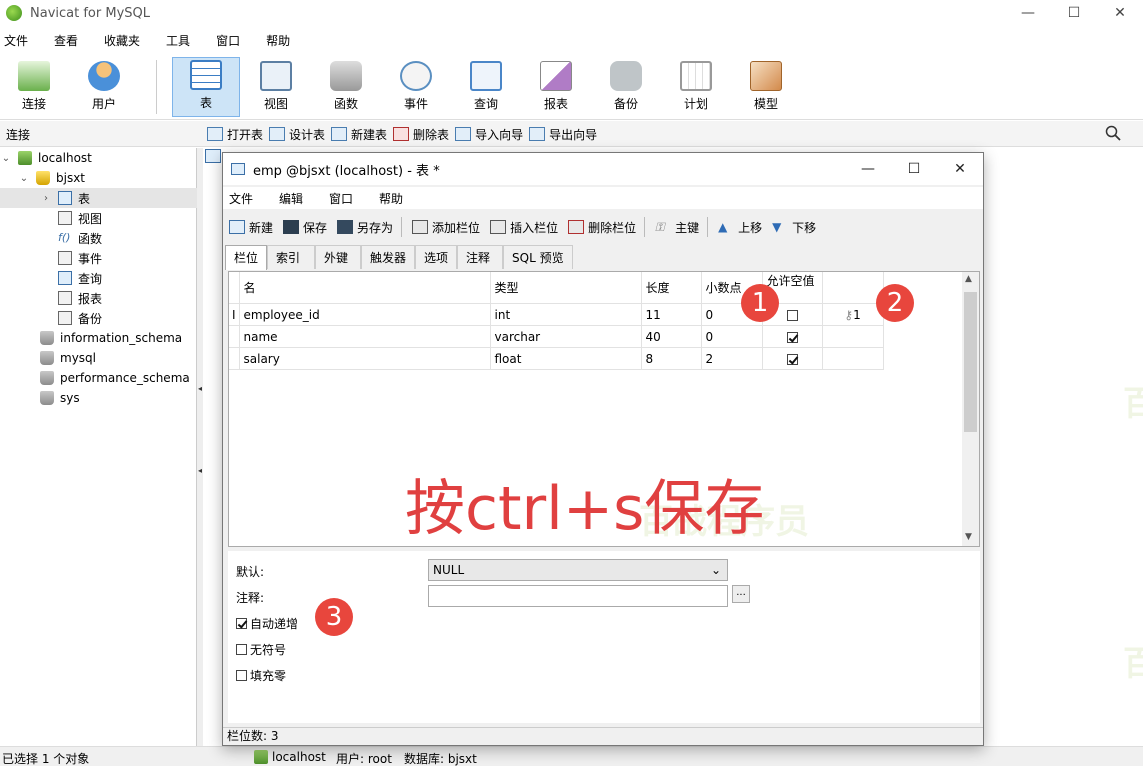  I want to click on field-decimals-cell: 2, so click(732, 358).